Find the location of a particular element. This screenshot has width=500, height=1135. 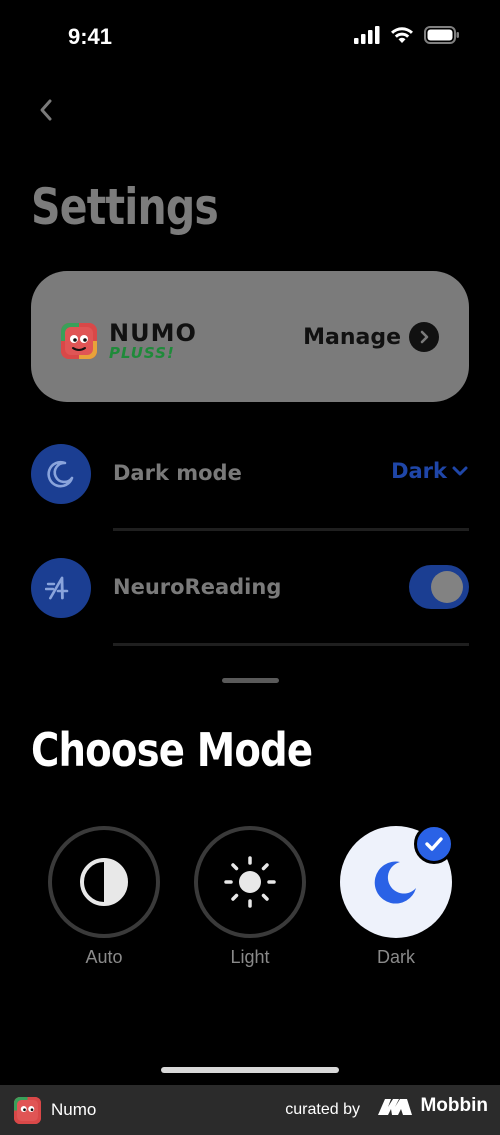

home-indicator is located at coordinates (250, 1070).